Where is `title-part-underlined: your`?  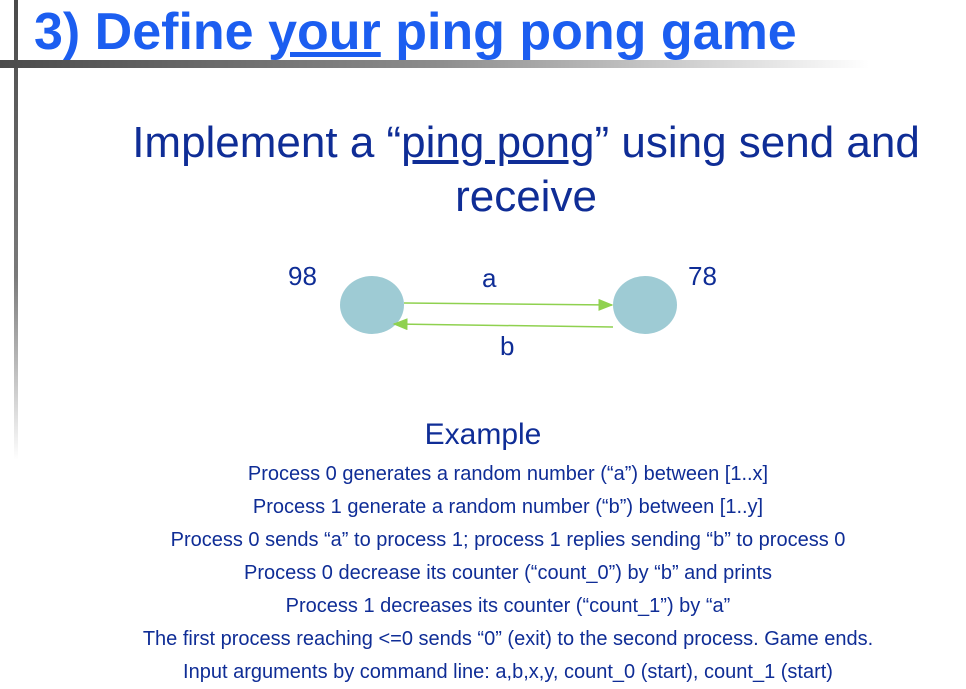 title-part-underlined: your is located at coordinates (324, 32).